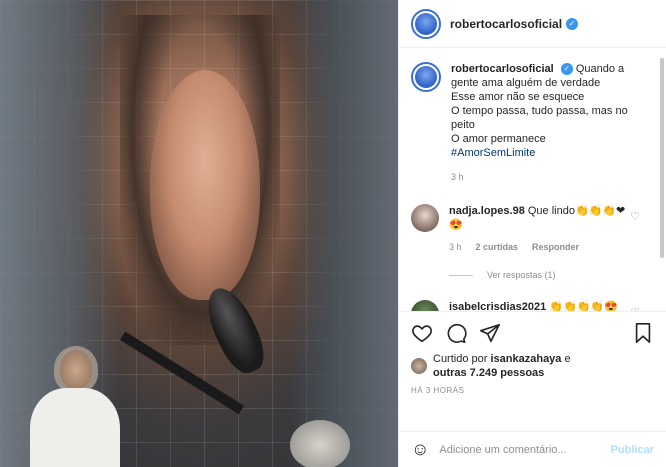  I want to click on comment-item: isabelcrisdias2021 👏👏👏👏😍😍😍😍😍😍 ♡, so click(532, 305).